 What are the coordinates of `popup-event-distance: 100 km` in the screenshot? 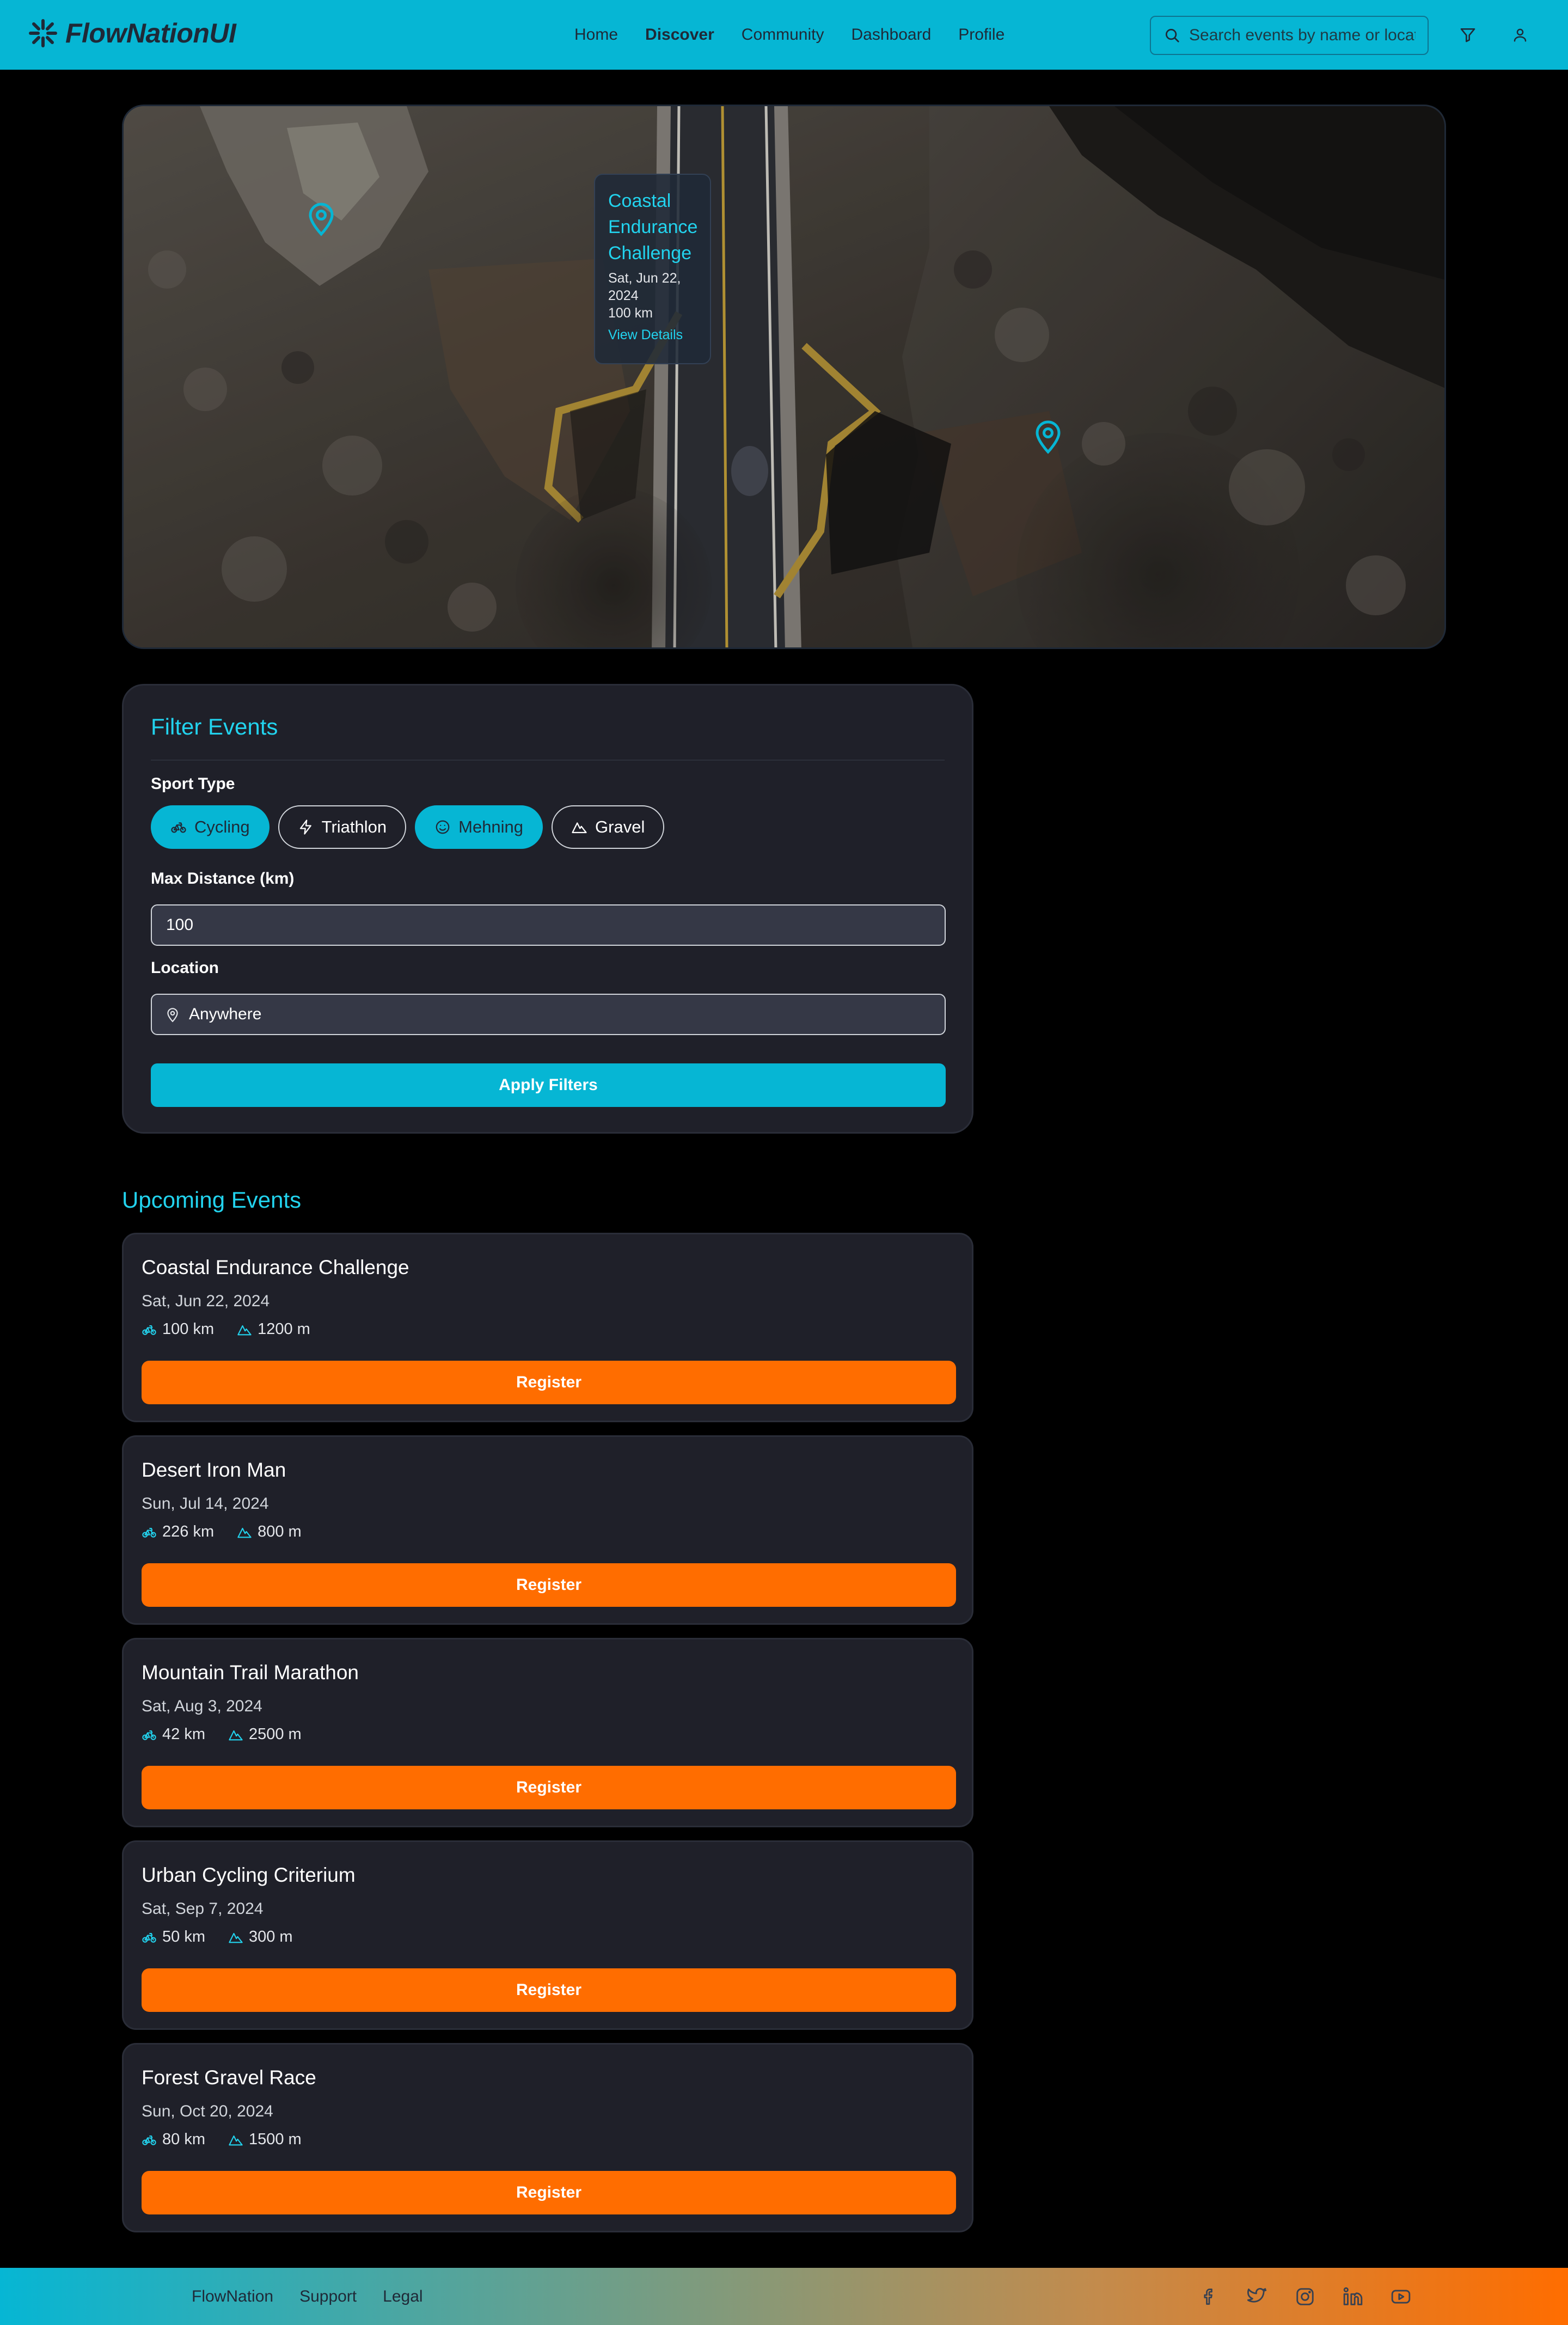 It's located at (630, 313).